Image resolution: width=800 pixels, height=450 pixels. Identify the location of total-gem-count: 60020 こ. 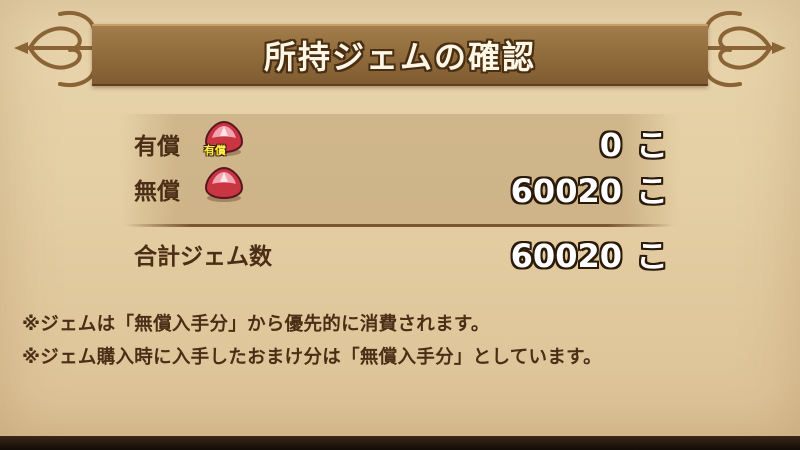
(589, 254).